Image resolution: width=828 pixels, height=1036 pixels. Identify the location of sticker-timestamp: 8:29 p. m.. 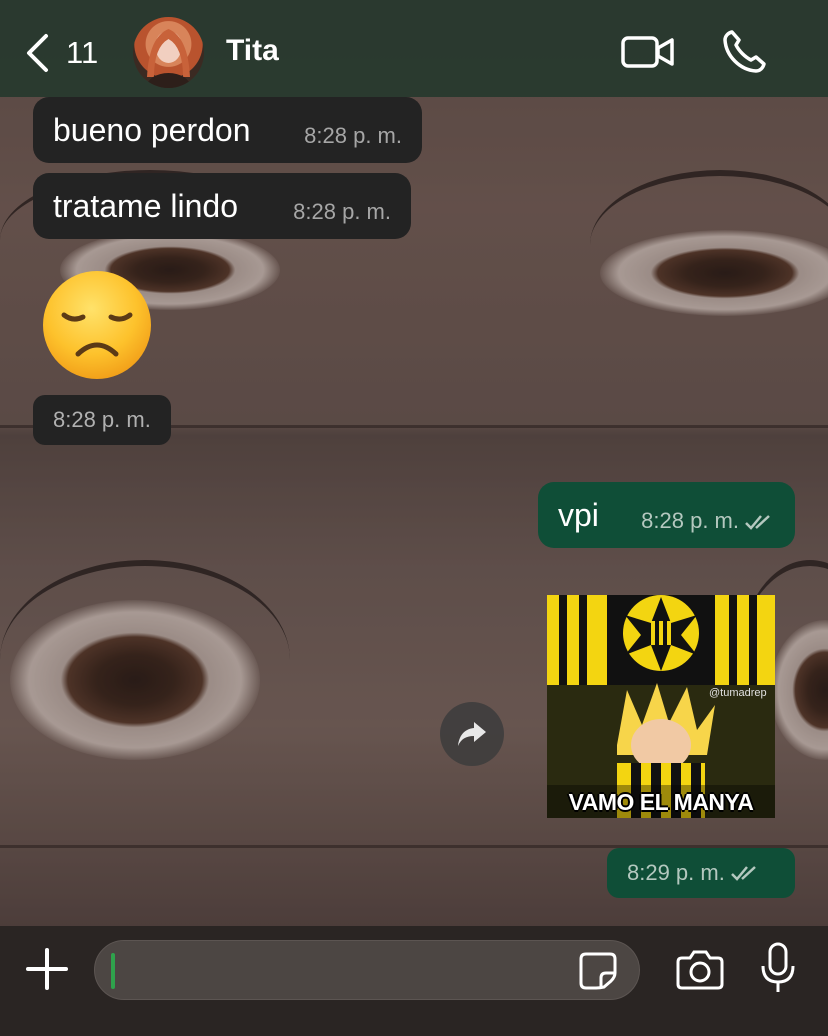
(701, 873).